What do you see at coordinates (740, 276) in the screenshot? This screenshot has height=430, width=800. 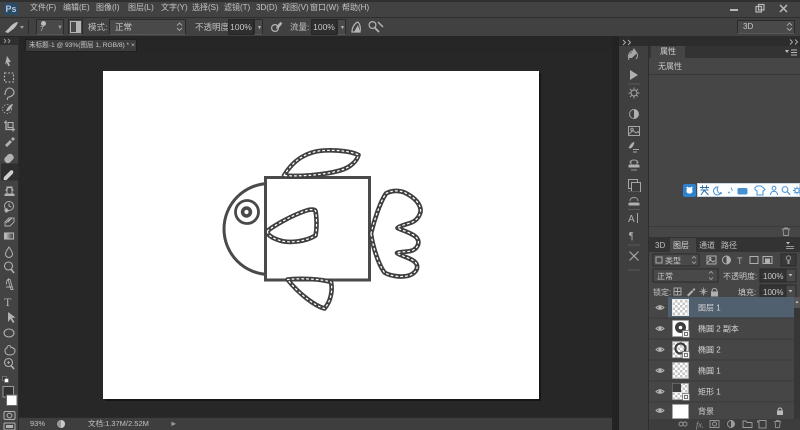 I see `svg-text: 不透明度:` at bounding box center [740, 276].